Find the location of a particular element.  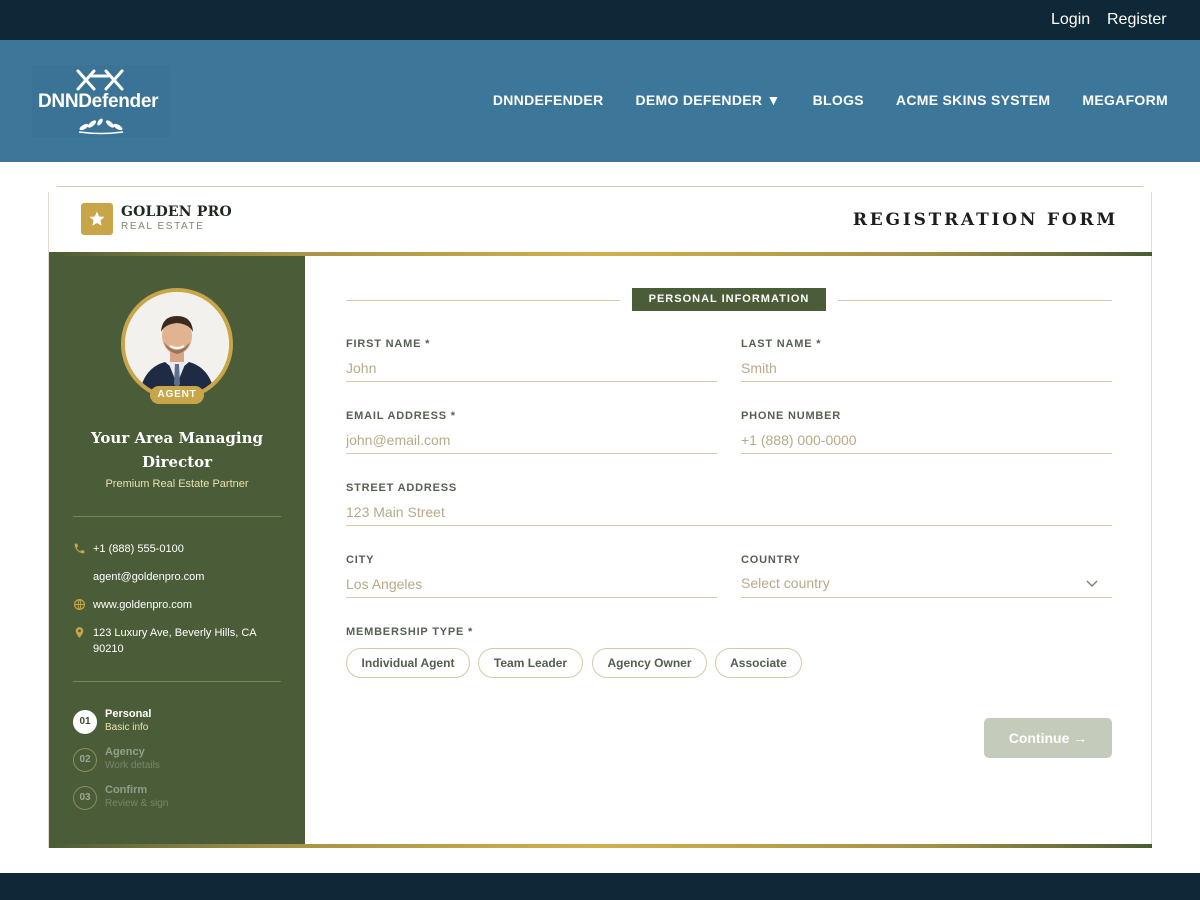

step-title: Confirm is located at coordinates (126, 790).